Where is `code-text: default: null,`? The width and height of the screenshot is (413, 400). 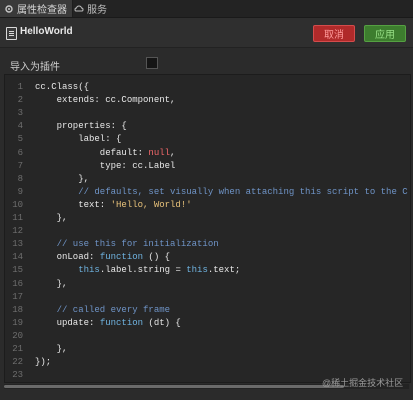 code-text: default: null, is located at coordinates (105, 153).